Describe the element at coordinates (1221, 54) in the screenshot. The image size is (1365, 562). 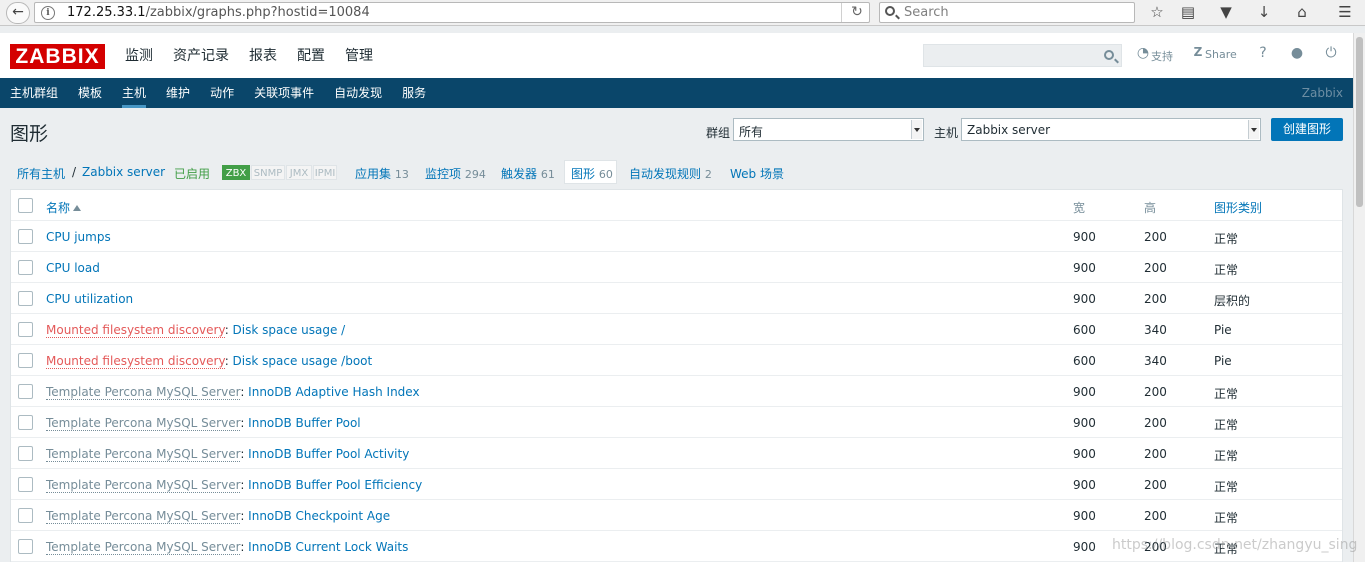
I see `share-link: Share` at that location.